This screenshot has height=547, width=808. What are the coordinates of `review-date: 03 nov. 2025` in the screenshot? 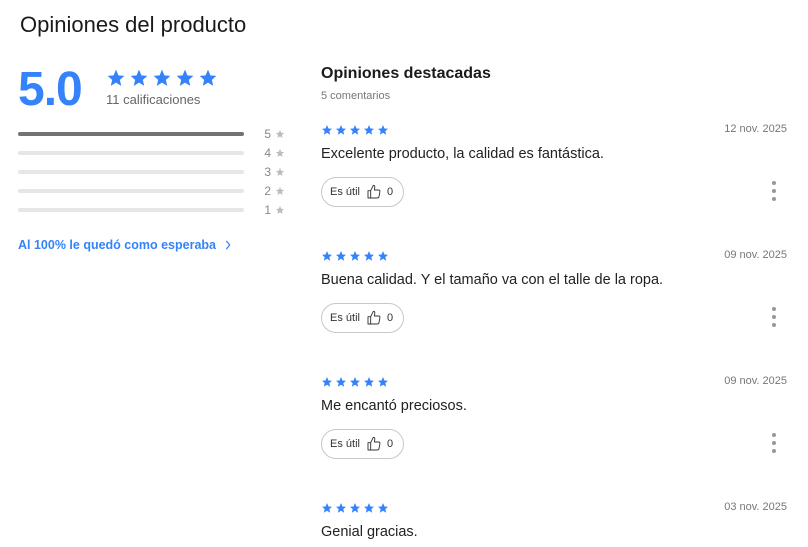 It's located at (755, 507).